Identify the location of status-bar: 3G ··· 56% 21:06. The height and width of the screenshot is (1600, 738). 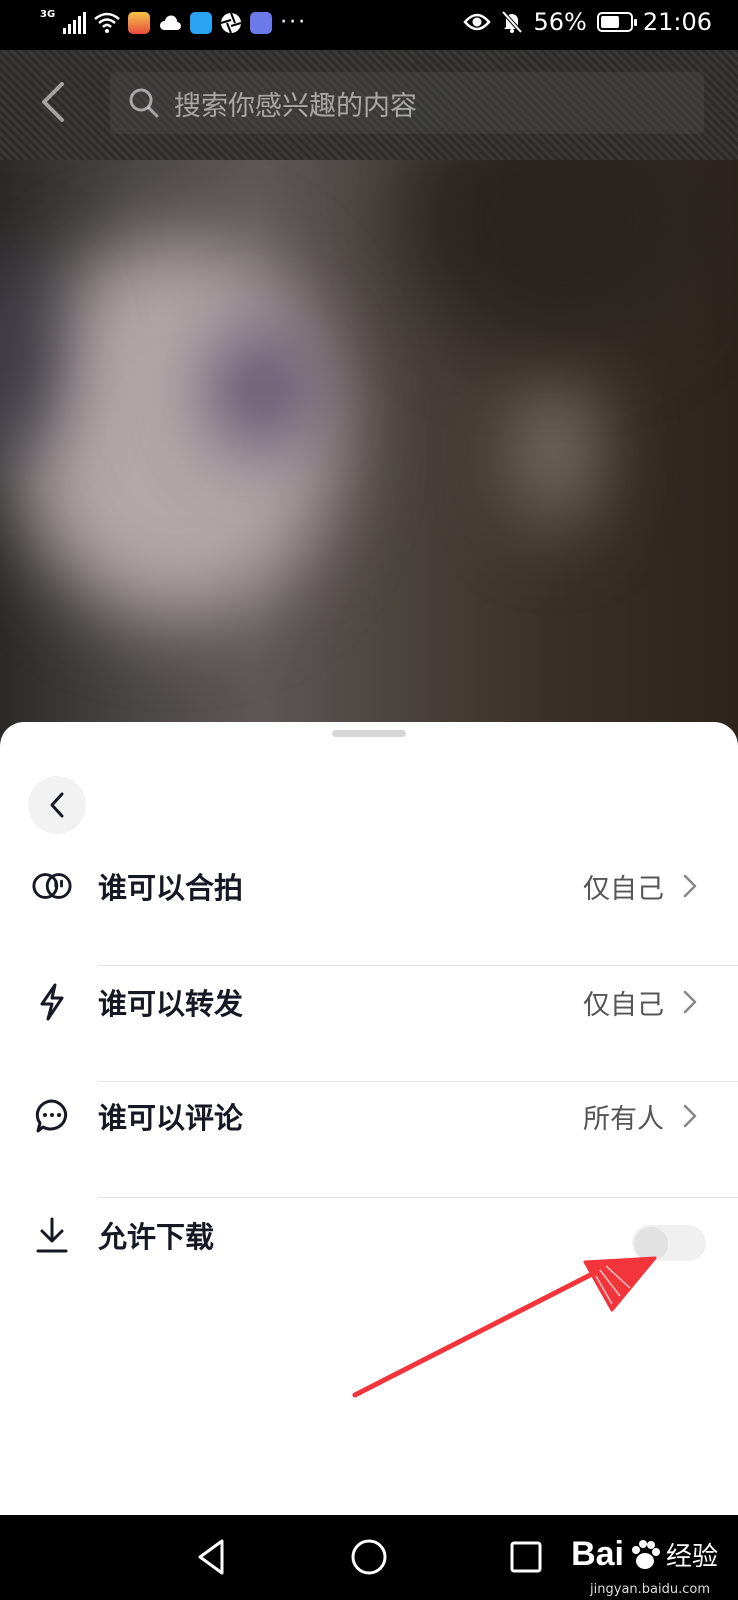
(369, 25).